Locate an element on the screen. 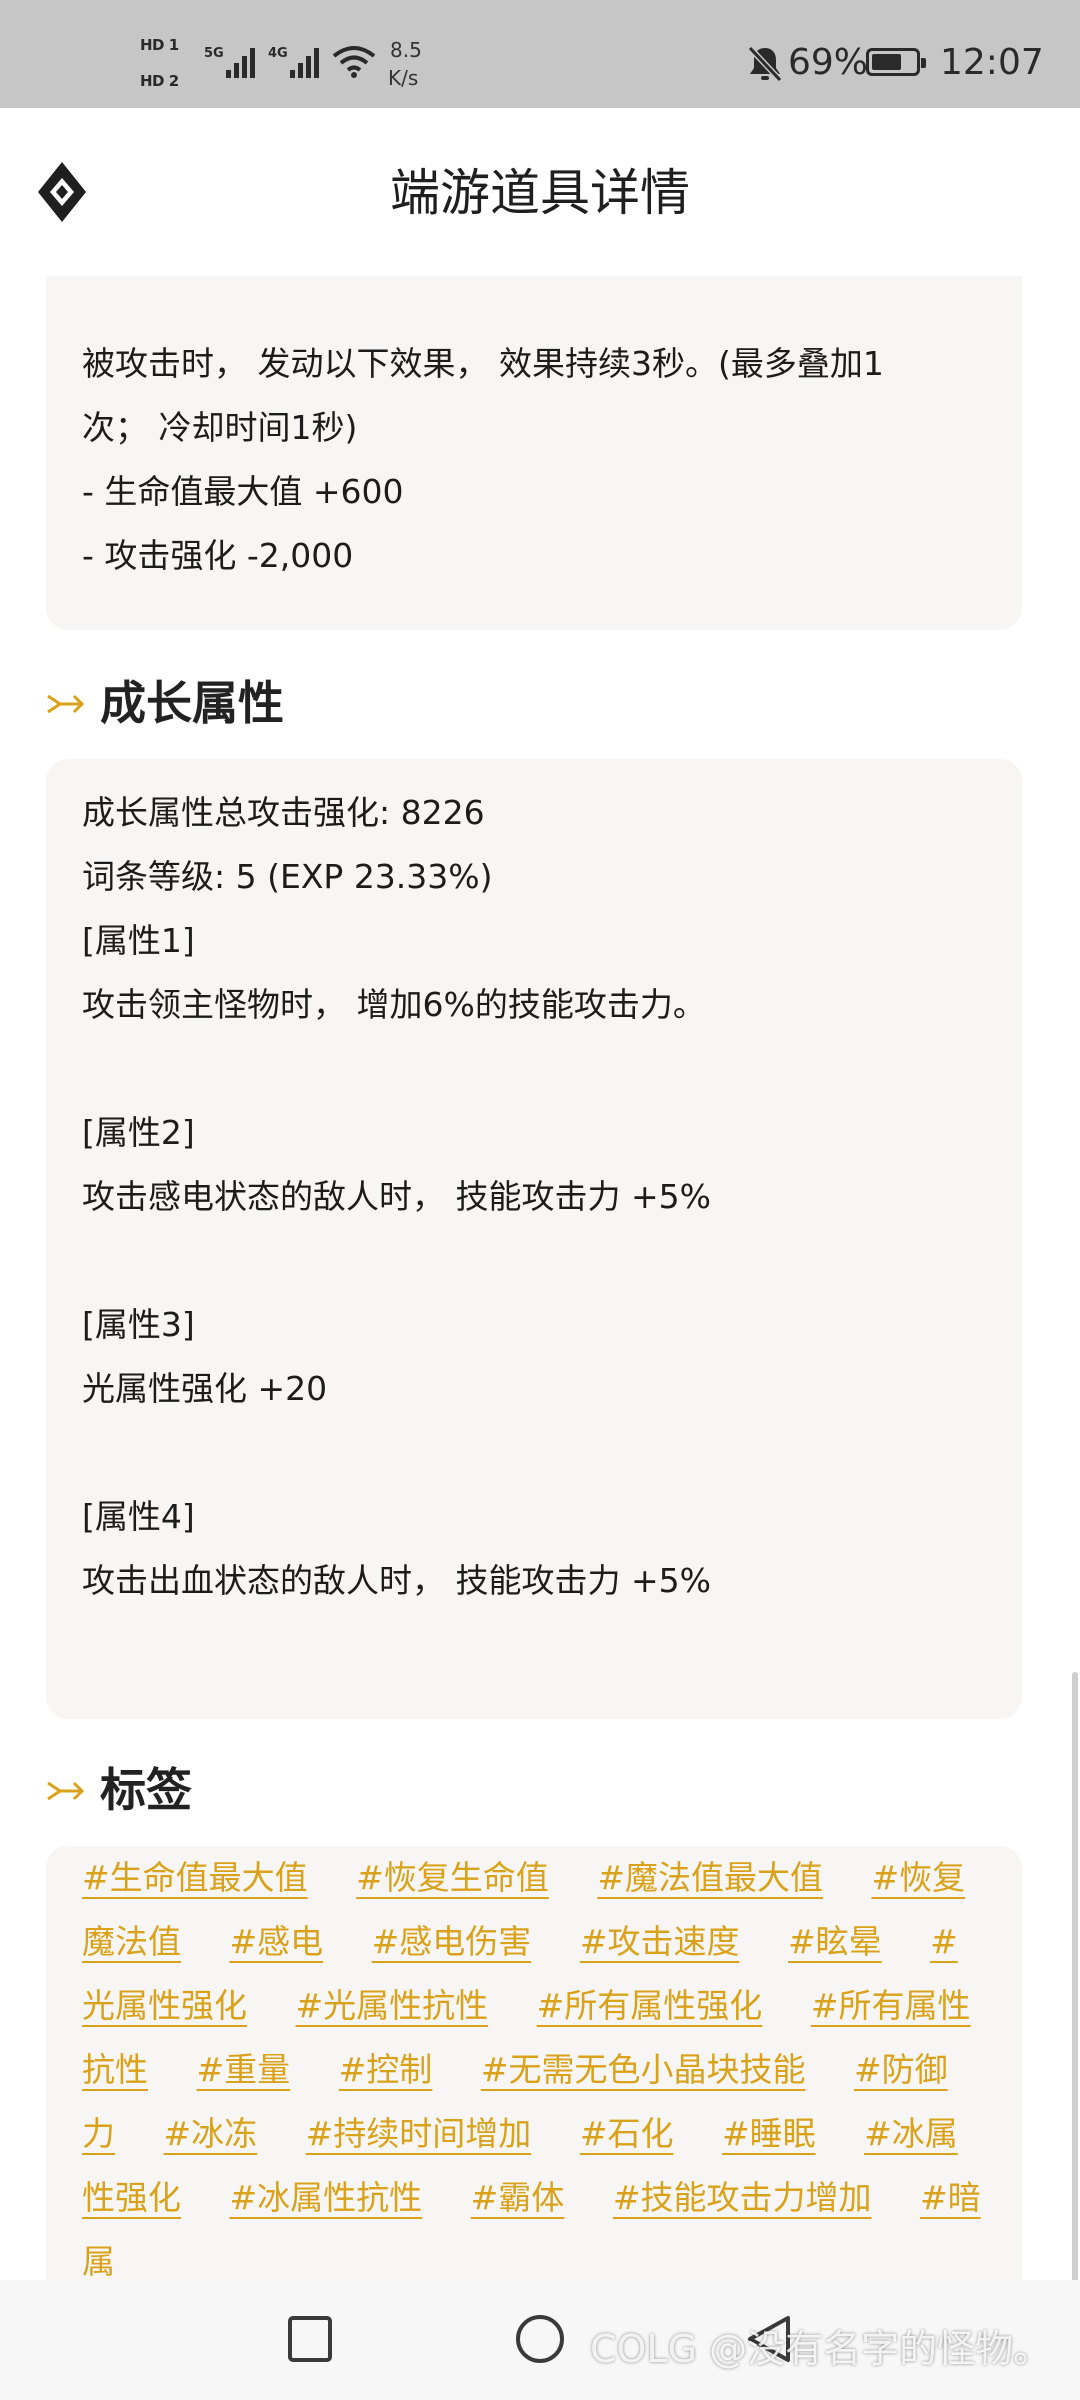 The height and width of the screenshot is (2400, 1080). wifi-icon is located at coordinates (354, 62).